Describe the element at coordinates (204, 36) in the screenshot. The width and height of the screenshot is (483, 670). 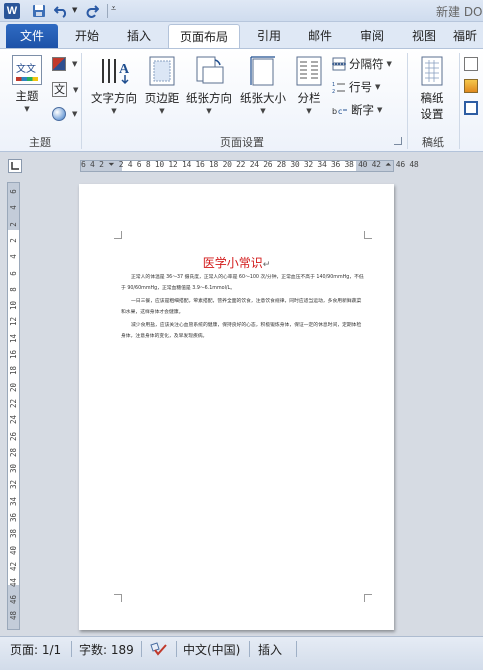
I see `tab-page-layout: 页面布局` at that location.